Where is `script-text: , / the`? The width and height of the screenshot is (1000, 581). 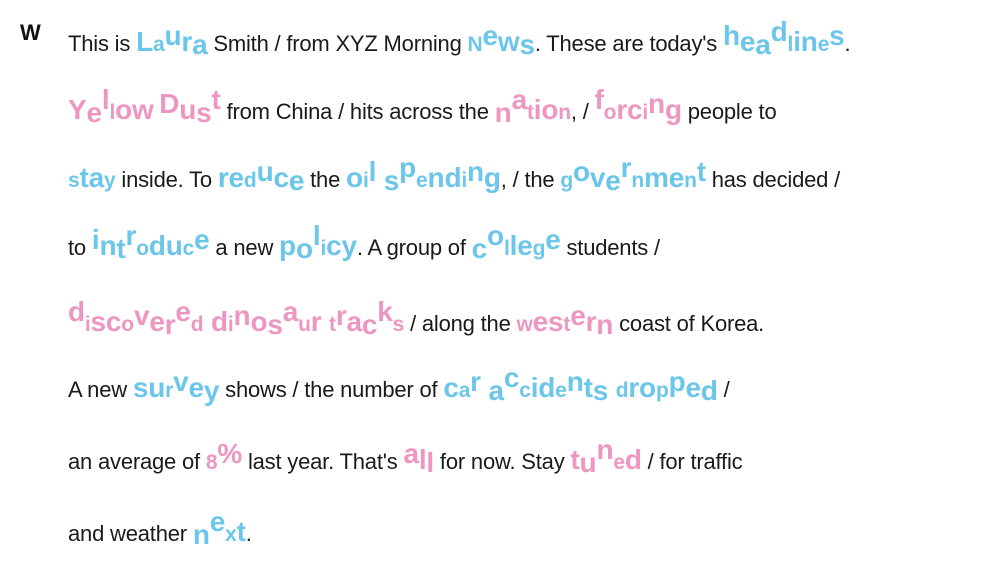
script-text: , / the is located at coordinates (530, 179).